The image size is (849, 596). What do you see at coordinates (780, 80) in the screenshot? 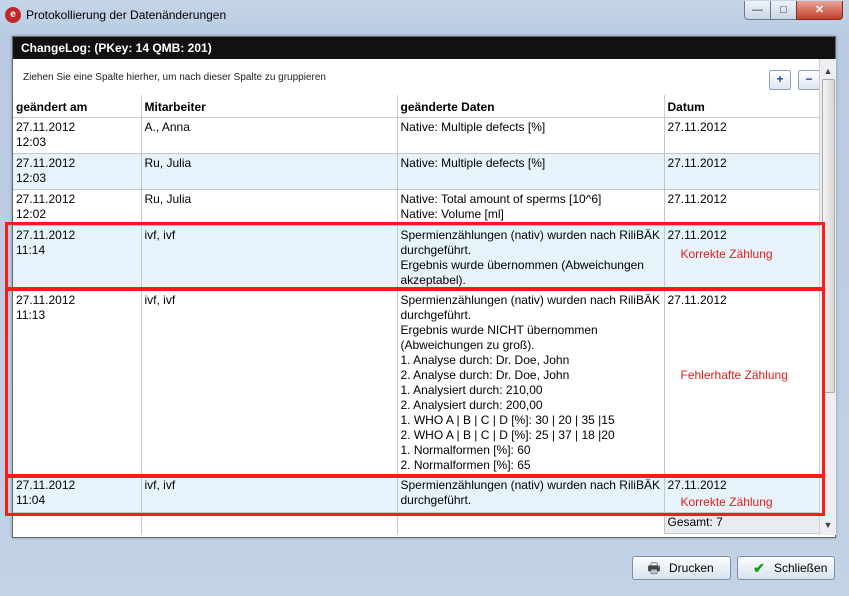
I see `expand-all-button: +` at bounding box center [780, 80].